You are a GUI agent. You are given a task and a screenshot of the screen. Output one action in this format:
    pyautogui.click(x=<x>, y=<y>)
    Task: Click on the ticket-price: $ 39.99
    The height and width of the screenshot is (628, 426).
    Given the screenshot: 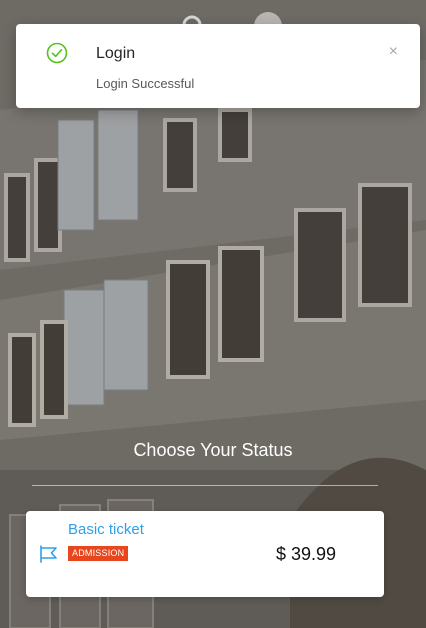 What is the action you would take?
    pyautogui.click(x=306, y=554)
    